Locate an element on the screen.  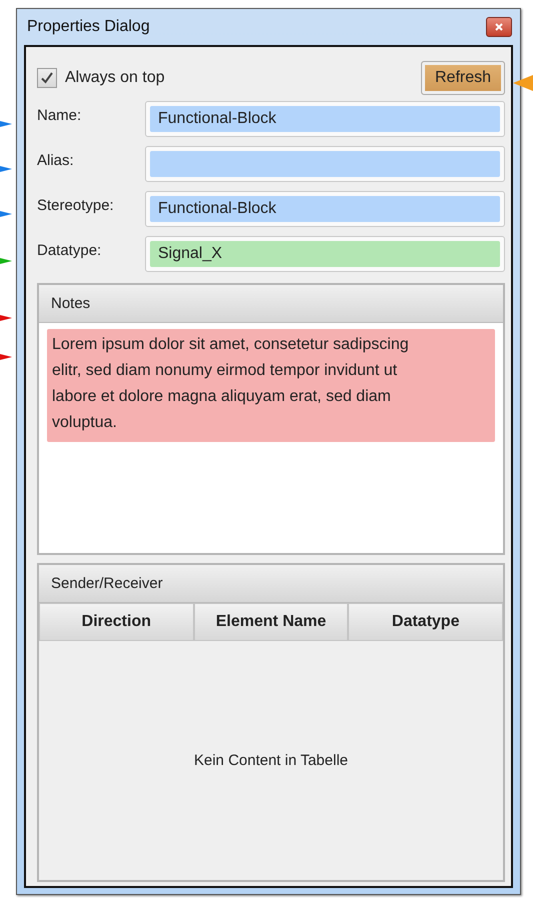
field-label: Stereotype: is located at coordinates (76, 205).